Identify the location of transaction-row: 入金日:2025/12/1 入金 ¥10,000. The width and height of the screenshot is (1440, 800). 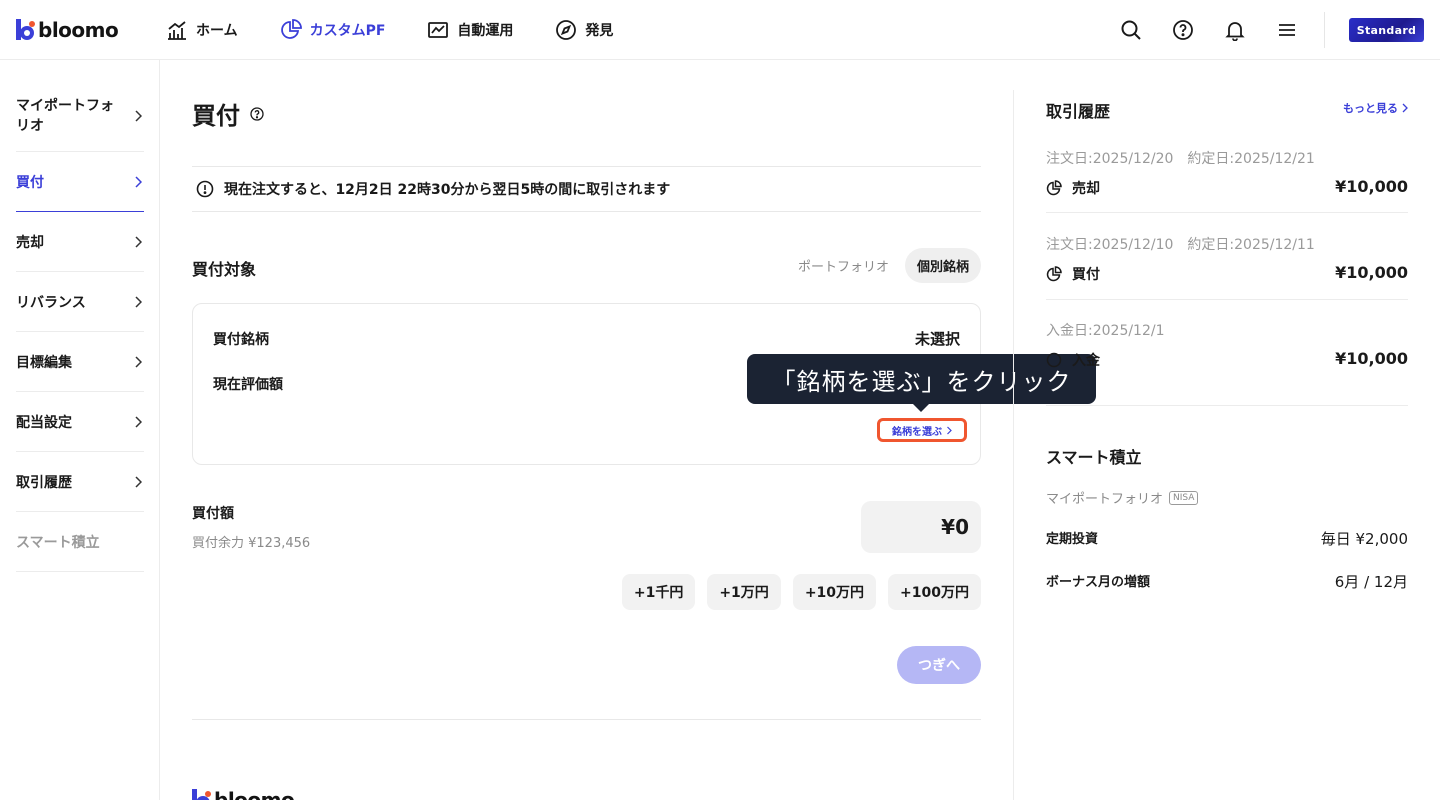
(1227, 363).